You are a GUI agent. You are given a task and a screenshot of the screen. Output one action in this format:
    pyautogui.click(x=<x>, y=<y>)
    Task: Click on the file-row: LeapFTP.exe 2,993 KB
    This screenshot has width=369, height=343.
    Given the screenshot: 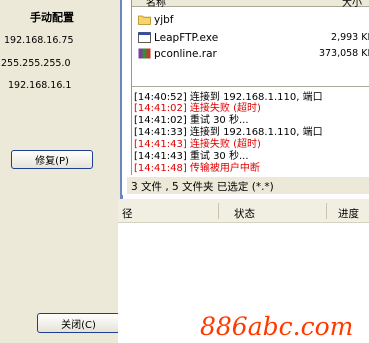 What is the action you would take?
    pyautogui.click(x=253, y=37)
    